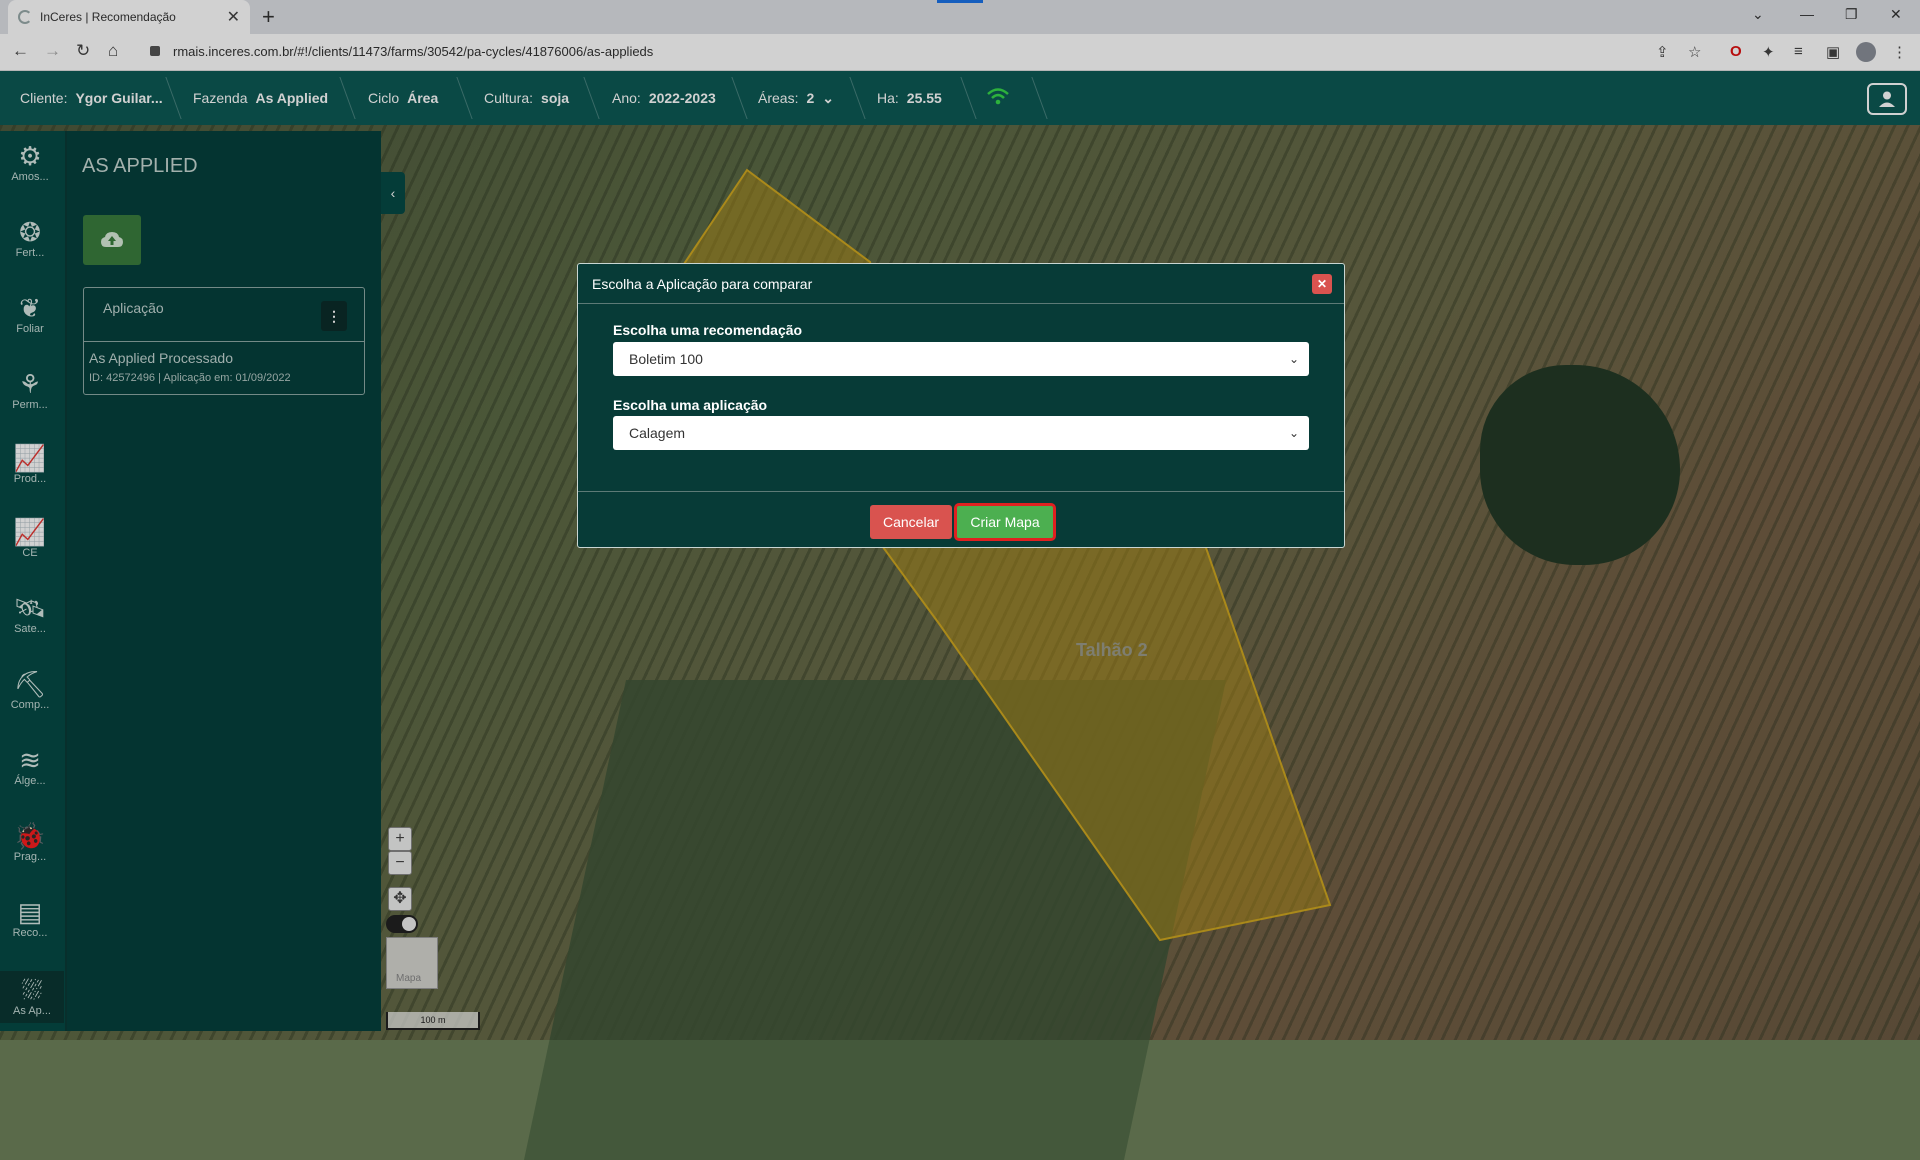 This screenshot has height=1160, width=1920. I want to click on modal-header: Escolha a Aplicação para comparar ✕, so click(961, 284).